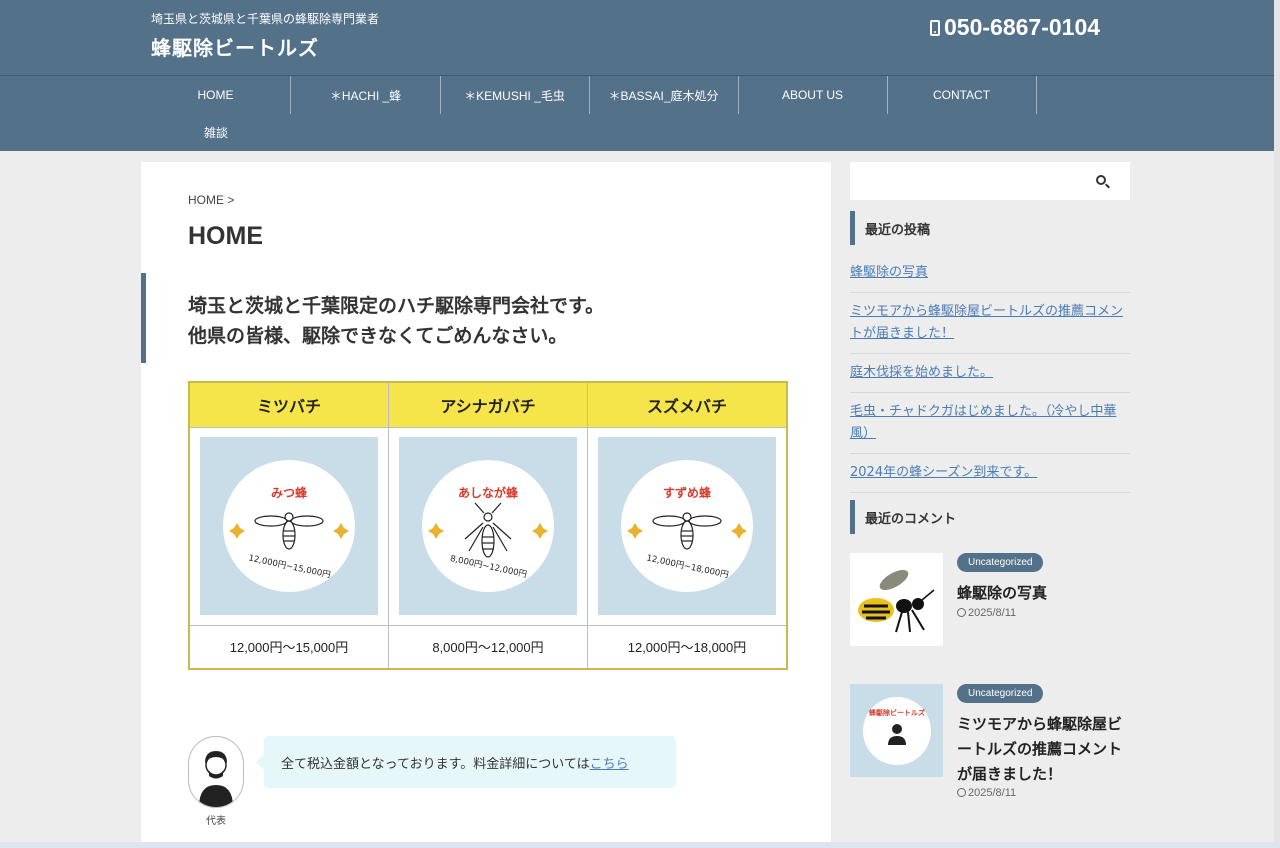 This screenshot has height=848, width=1280. What do you see at coordinates (1101, 180) in the screenshot?
I see `search-icon` at bounding box center [1101, 180].